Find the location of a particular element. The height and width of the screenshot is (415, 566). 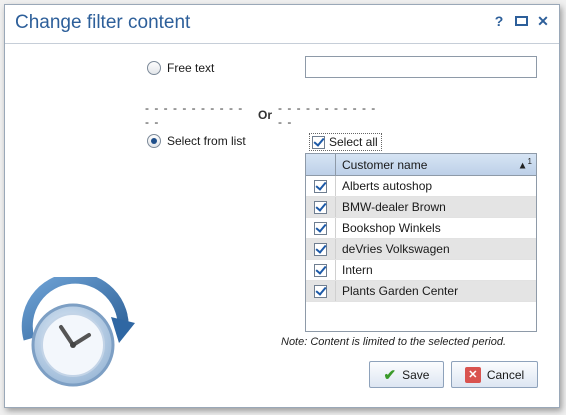

title-actions: ? ✕ is located at coordinates (521, 21).